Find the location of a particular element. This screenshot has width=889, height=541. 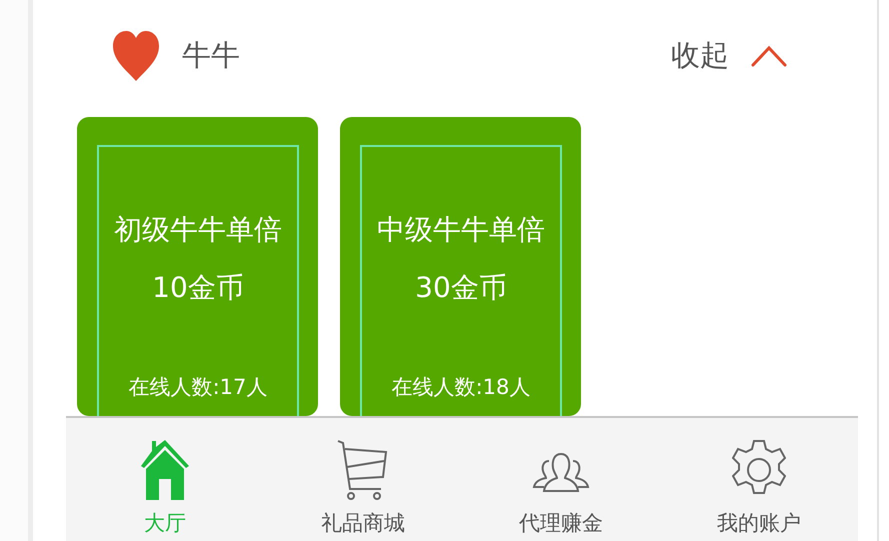

house-icon is located at coordinates (165, 470).